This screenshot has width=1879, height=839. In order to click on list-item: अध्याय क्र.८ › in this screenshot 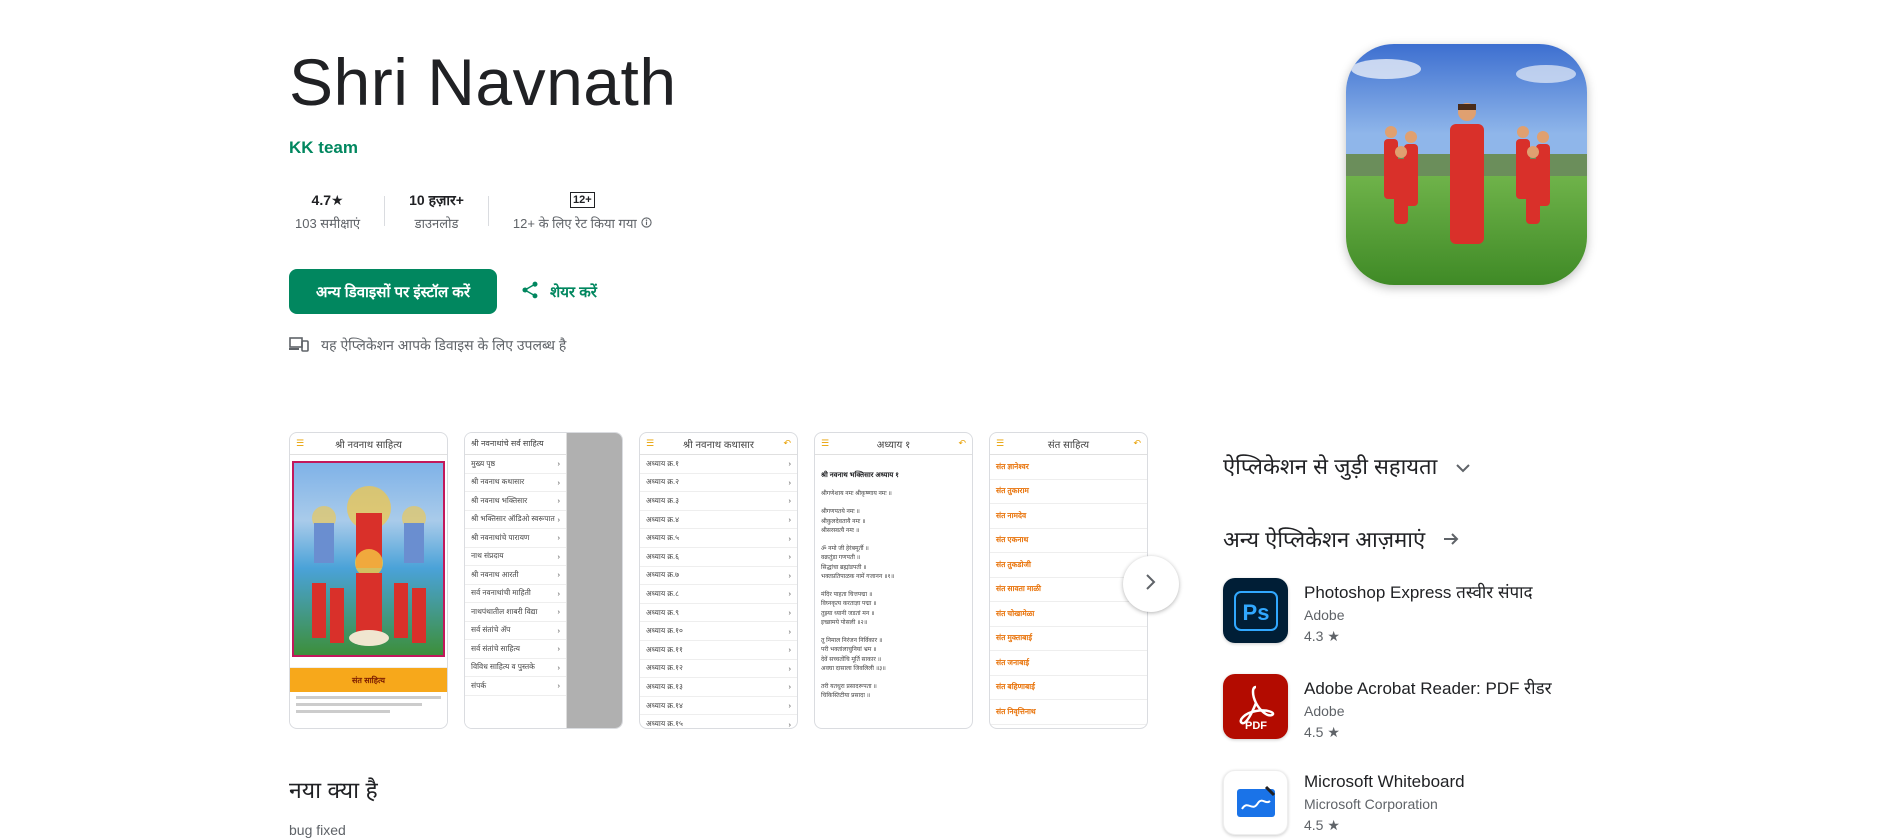, I will do `click(718, 594)`.